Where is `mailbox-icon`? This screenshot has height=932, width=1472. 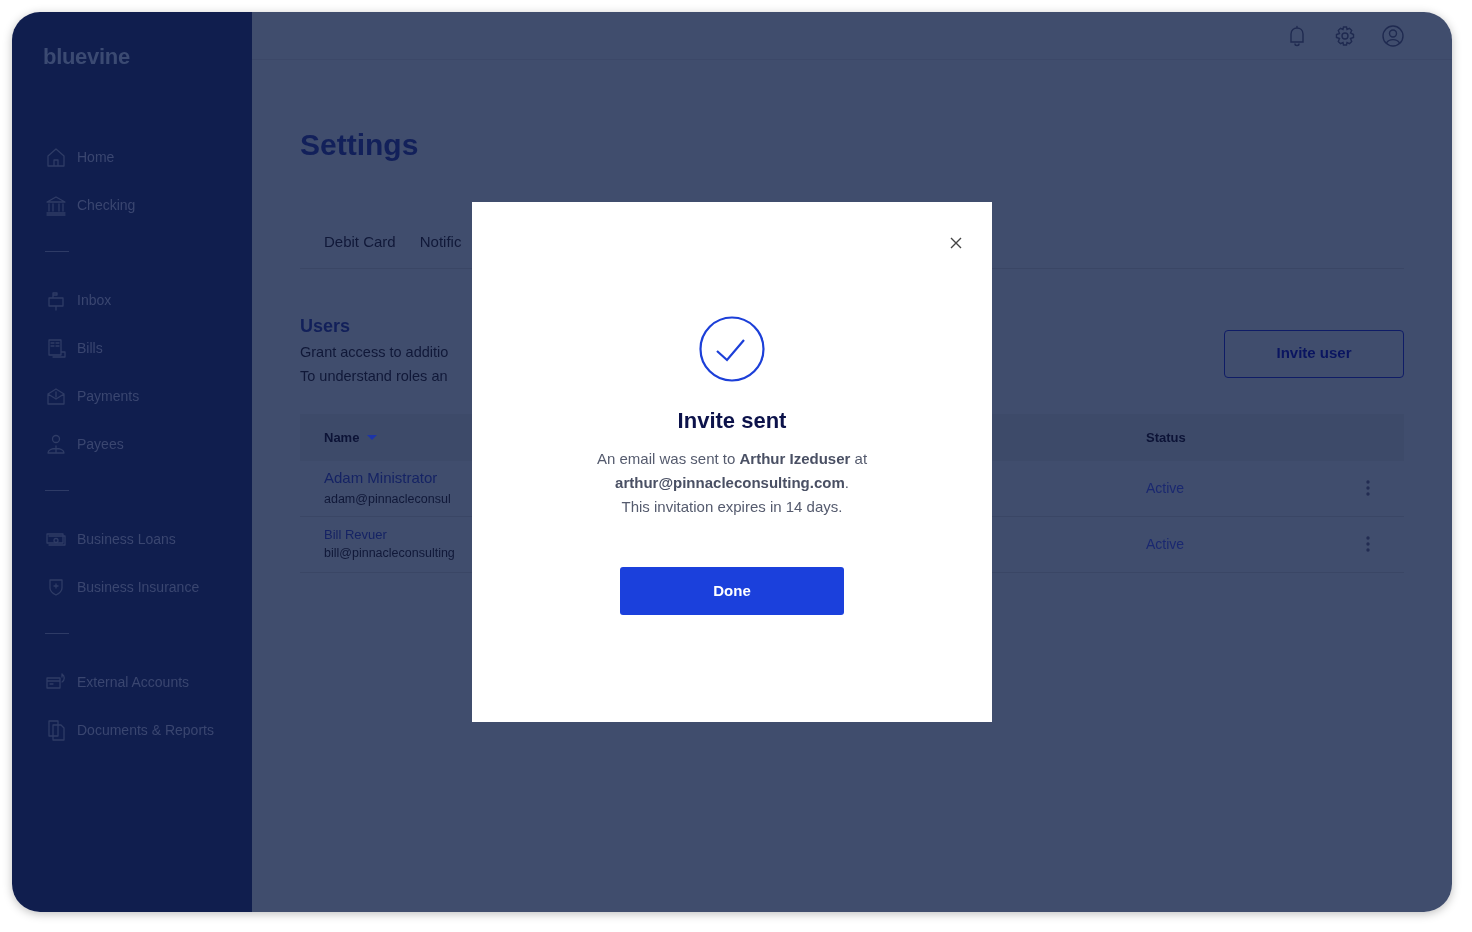
mailbox-icon is located at coordinates (56, 300).